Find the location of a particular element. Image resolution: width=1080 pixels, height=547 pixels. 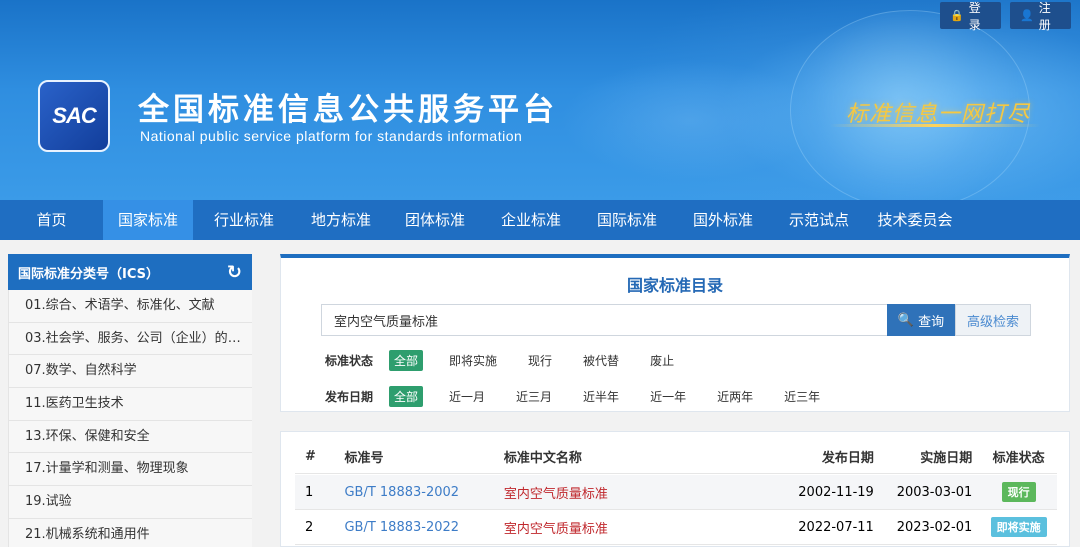

date-chip-6m: 近半年 is located at coordinates (601, 396).